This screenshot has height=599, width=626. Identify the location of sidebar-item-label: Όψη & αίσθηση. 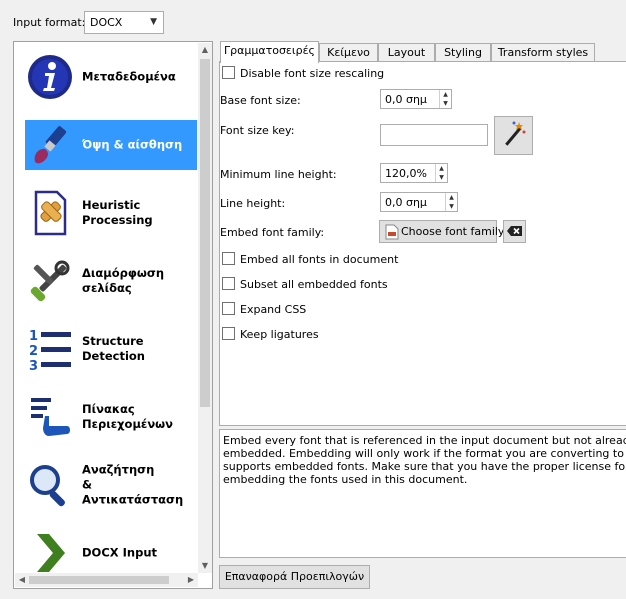
(132, 144).